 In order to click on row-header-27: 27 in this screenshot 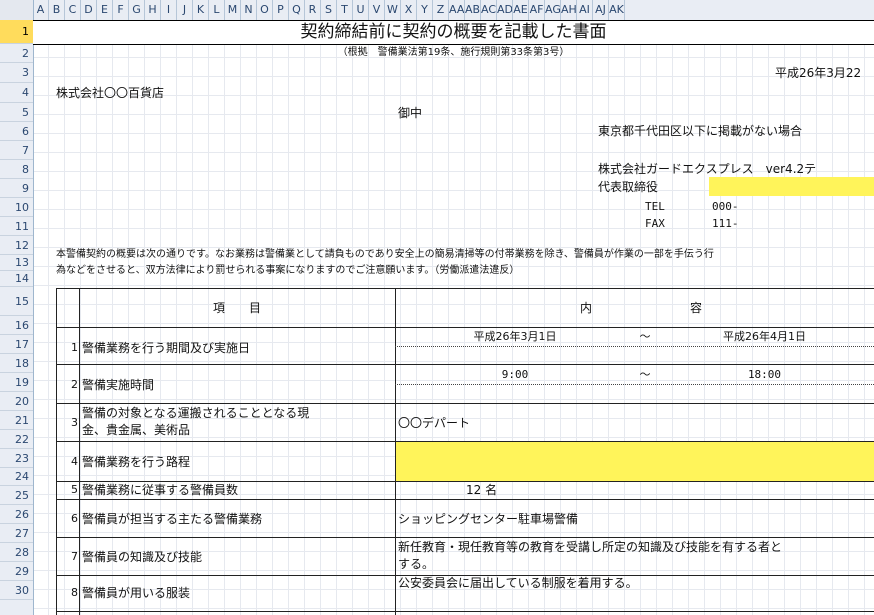, I will do `click(16, 533)`.